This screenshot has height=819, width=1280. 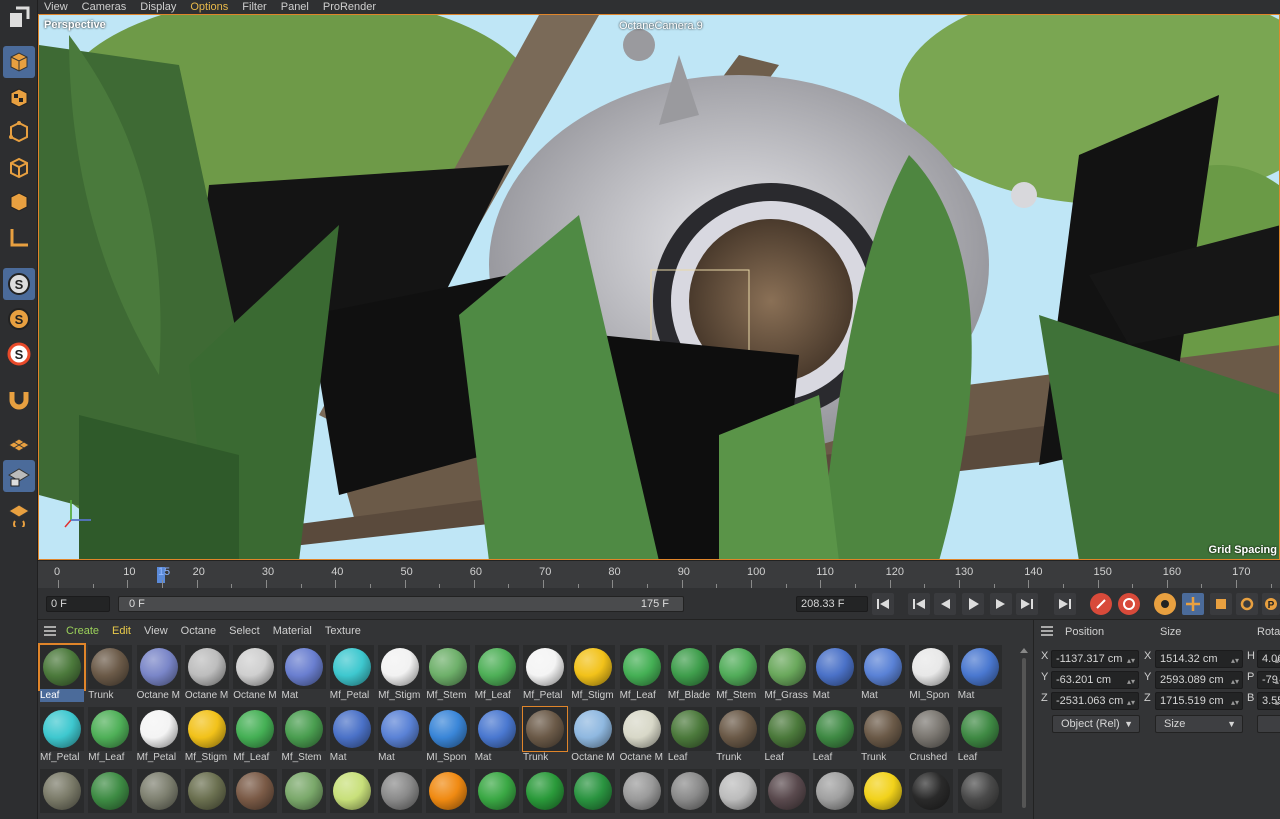 What do you see at coordinates (19, 399) in the screenshot?
I see `magnet-icon` at bounding box center [19, 399].